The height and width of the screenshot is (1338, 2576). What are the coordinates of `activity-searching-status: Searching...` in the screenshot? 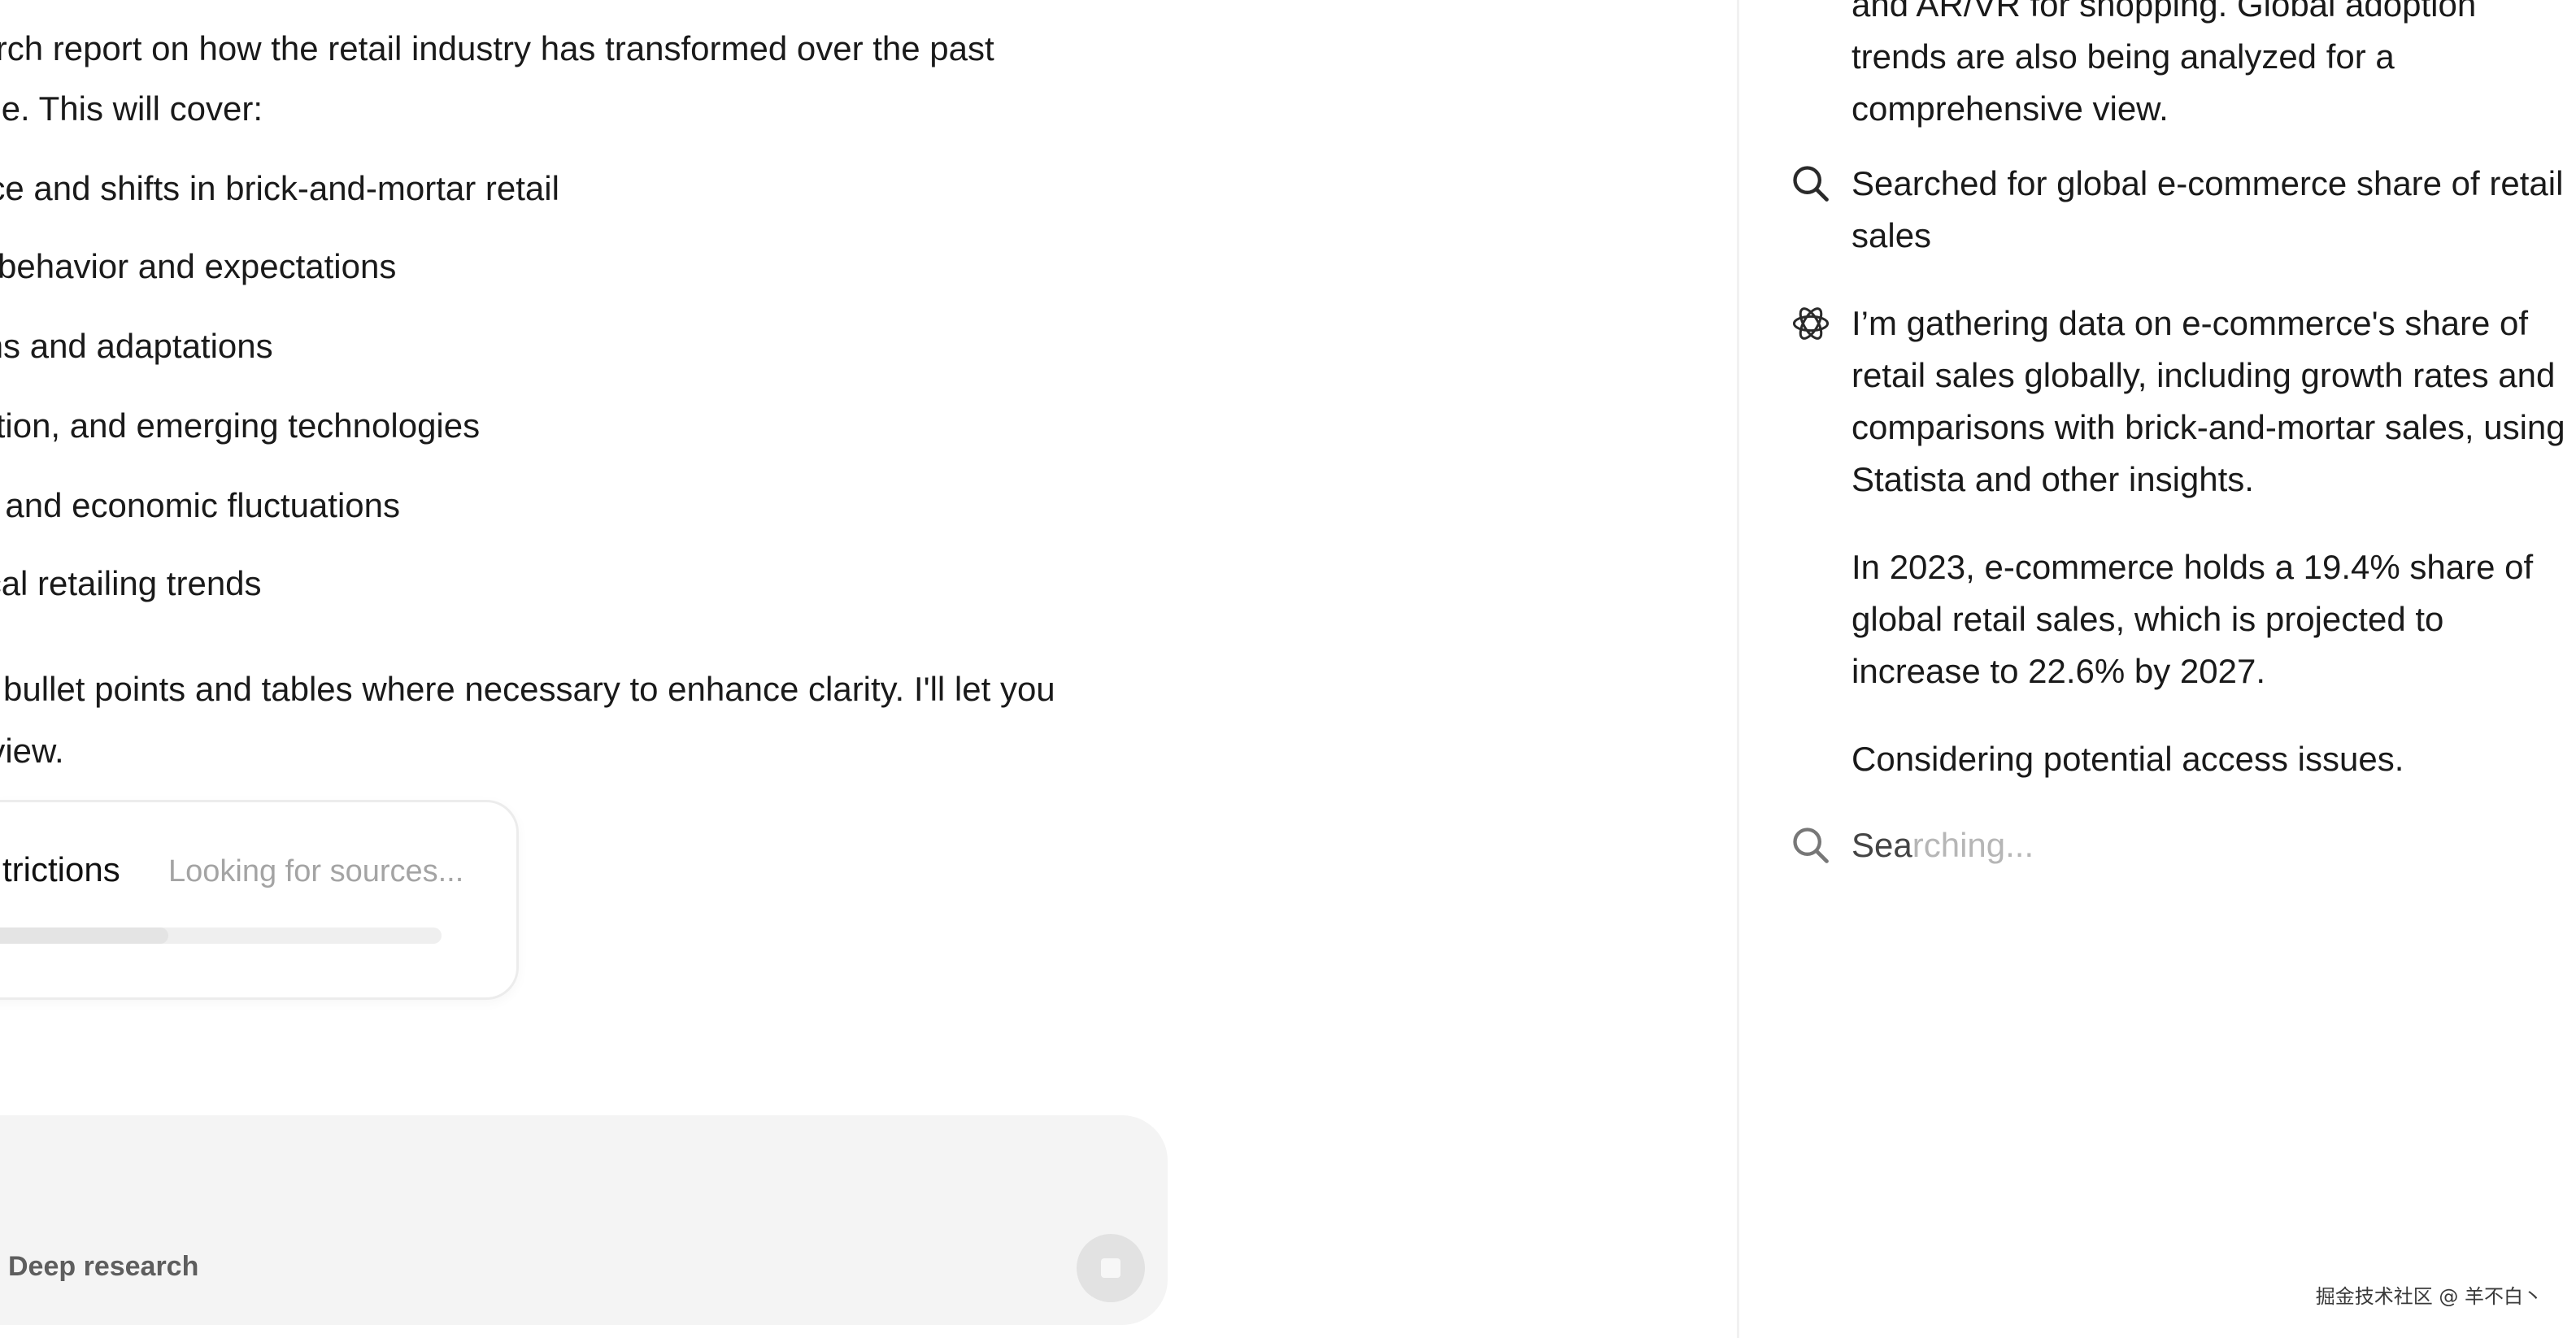 It's located at (2209, 845).